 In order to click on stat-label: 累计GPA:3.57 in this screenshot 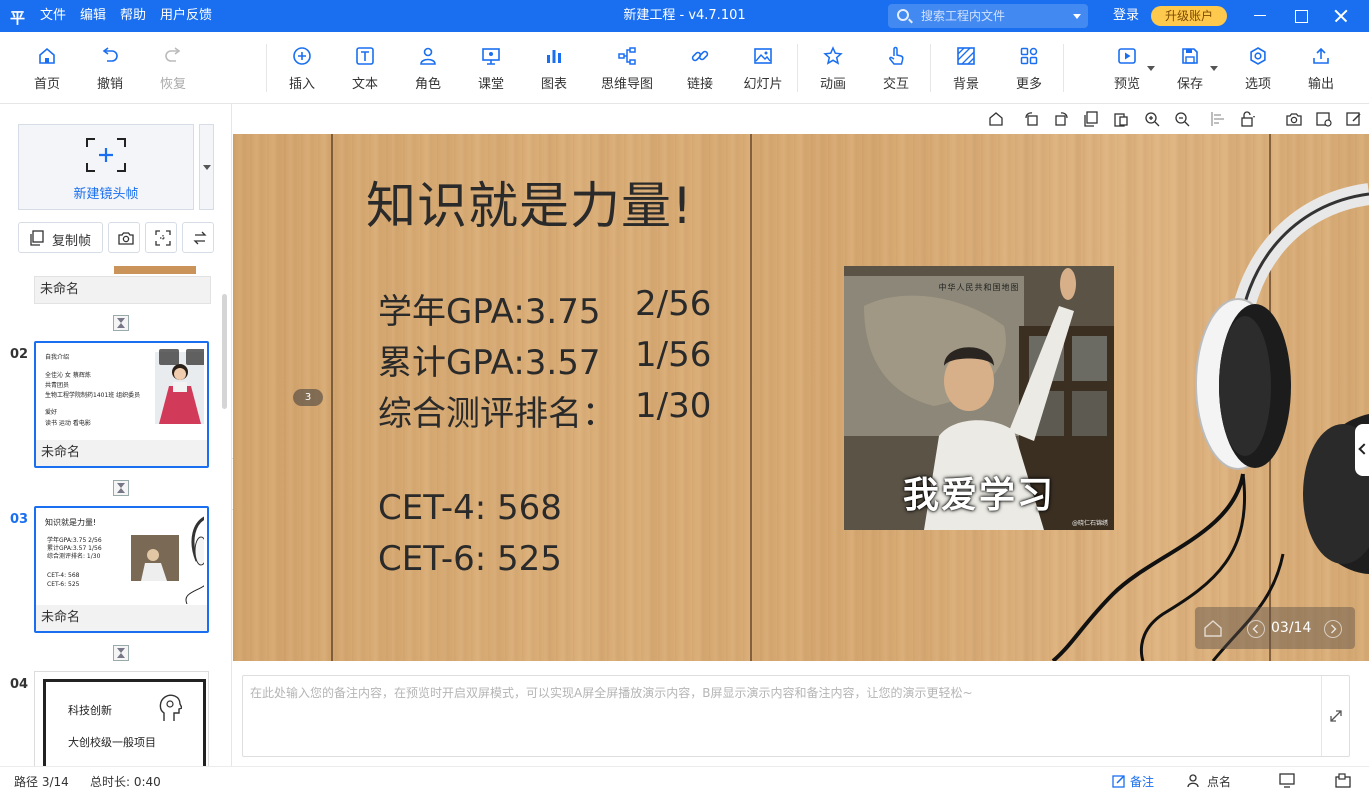, I will do `click(489, 359)`.